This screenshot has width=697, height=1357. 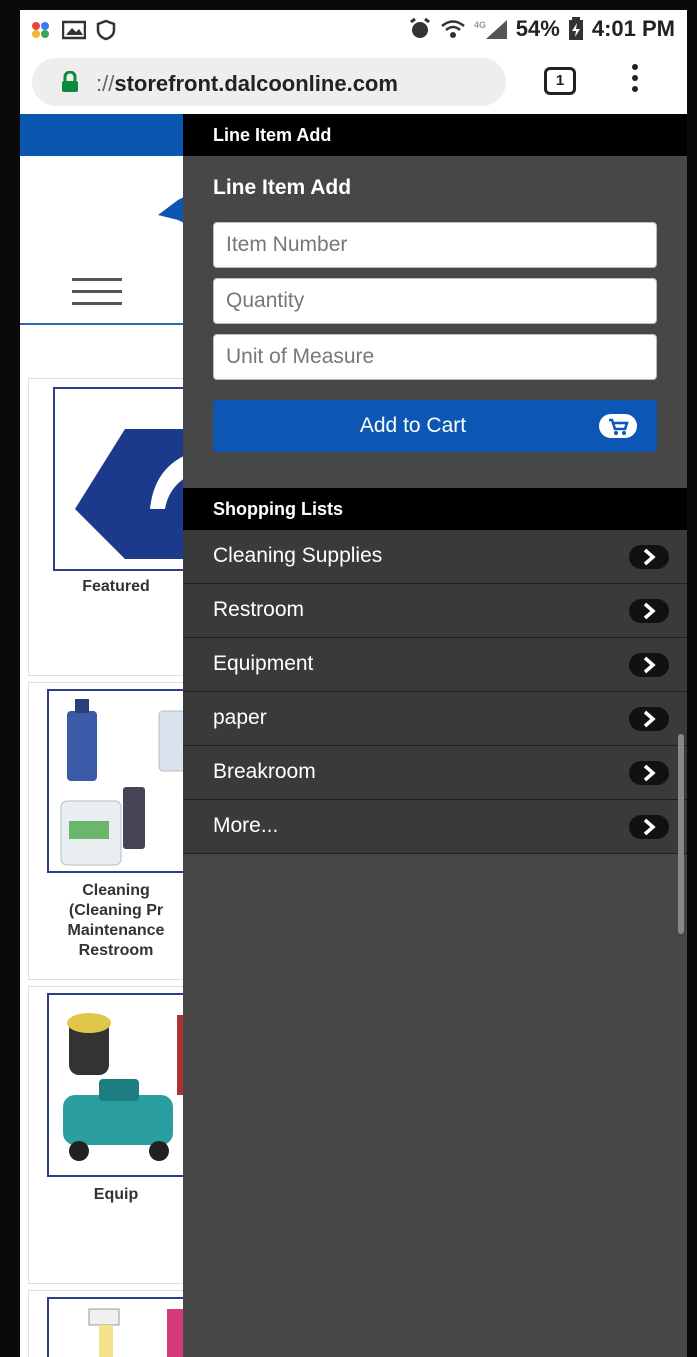 I want to click on svg-text: 4G, so click(x=480, y=25).